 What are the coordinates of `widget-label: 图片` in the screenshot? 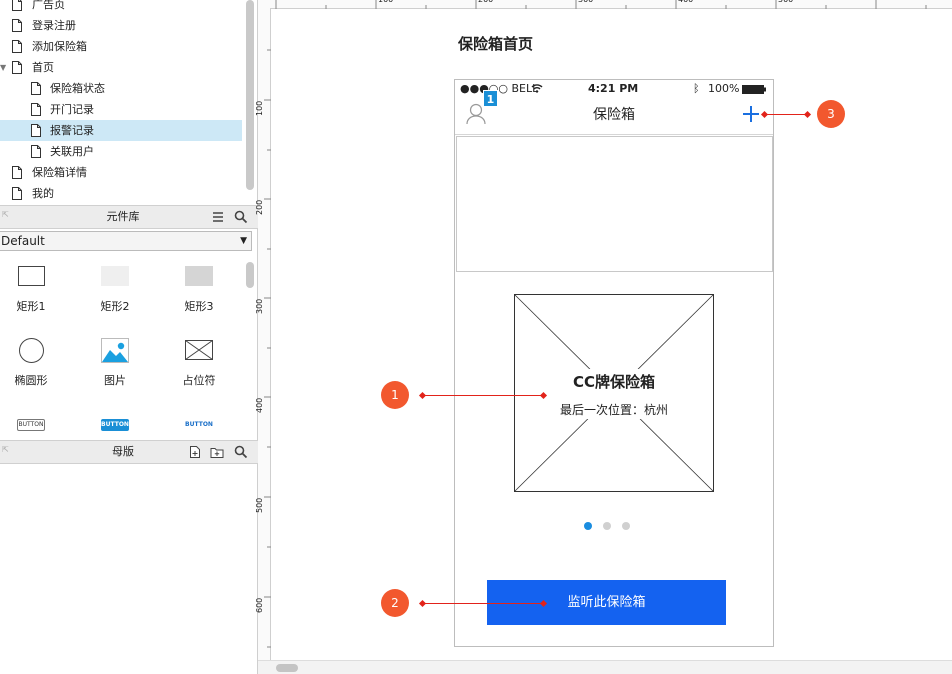 It's located at (115, 380).